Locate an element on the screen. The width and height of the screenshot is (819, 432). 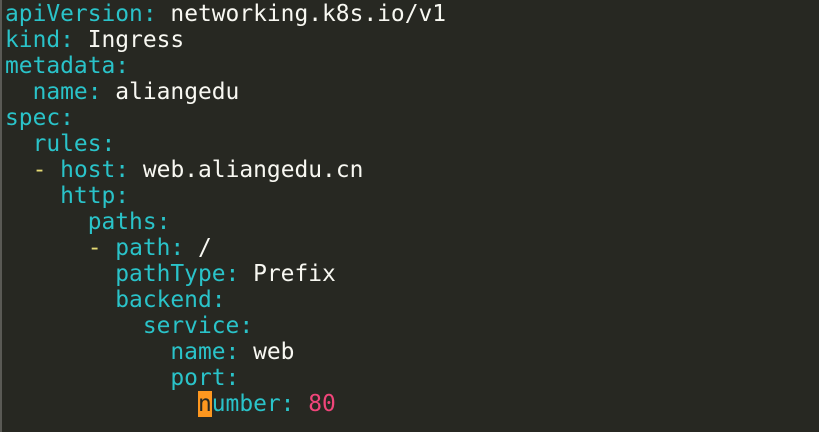
yaml-key: pathType is located at coordinates (170, 274).